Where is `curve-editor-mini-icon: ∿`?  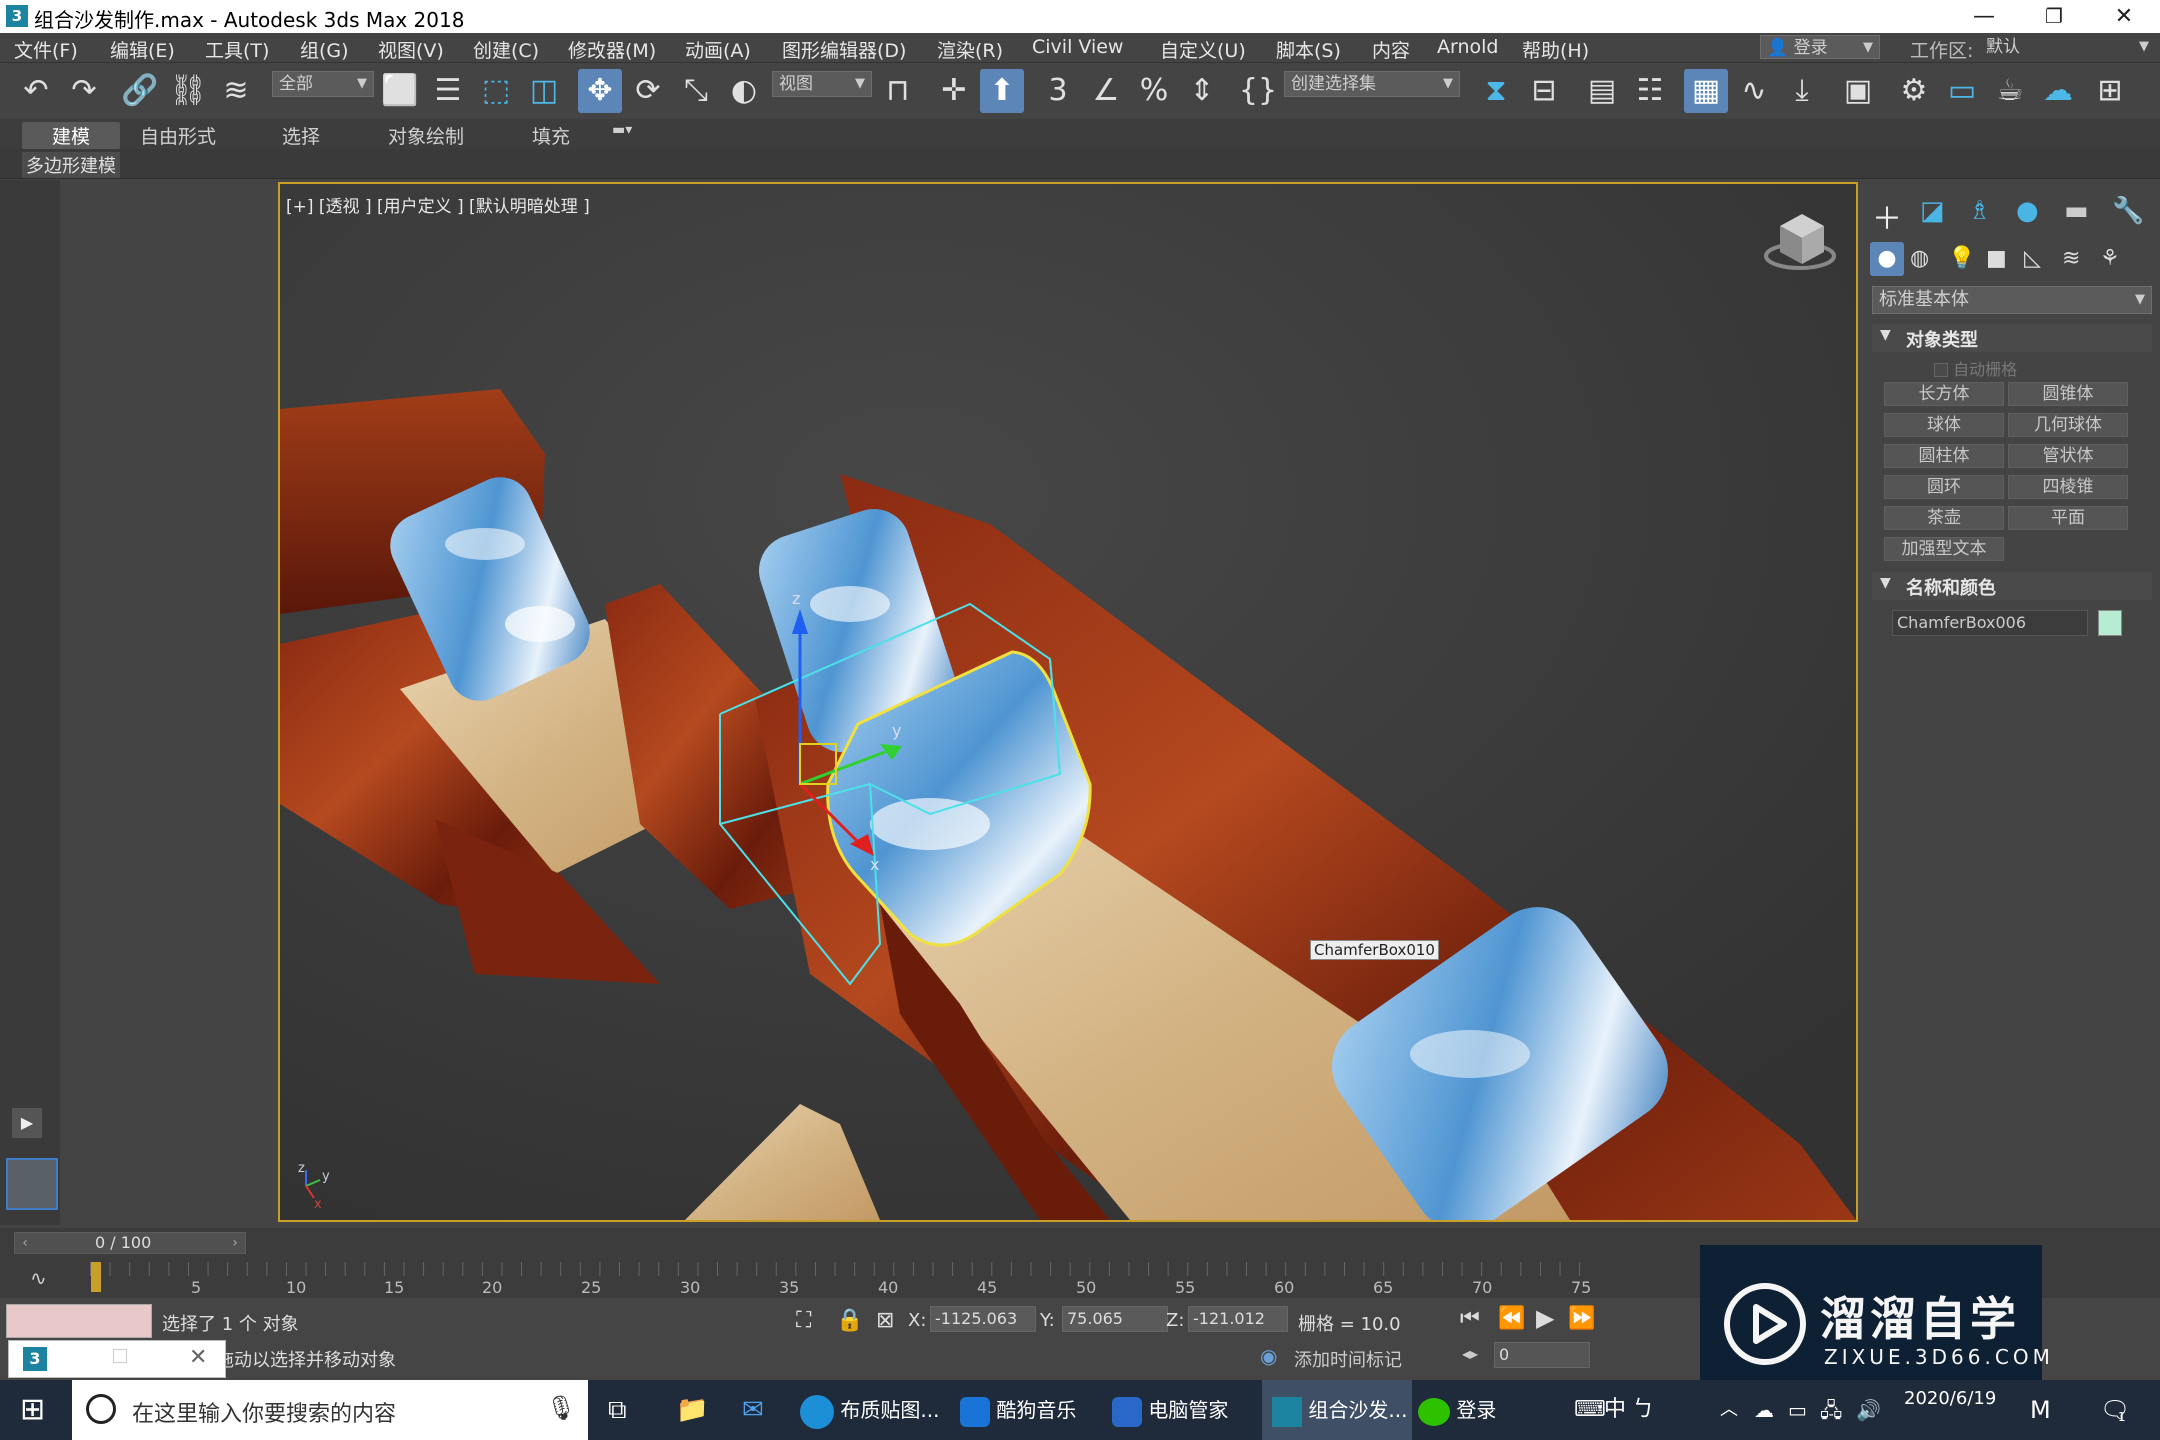
curve-editor-mini-icon: ∿ is located at coordinates (38, 1278).